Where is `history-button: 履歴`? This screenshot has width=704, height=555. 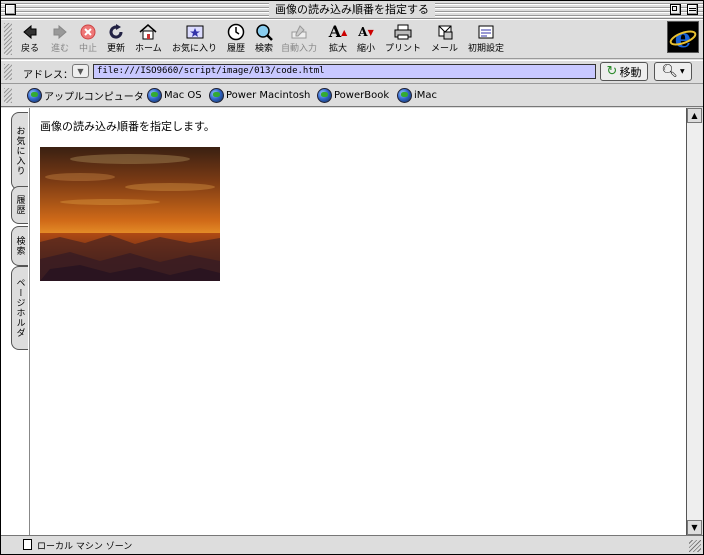 history-button: 履歴 is located at coordinates (236, 38).